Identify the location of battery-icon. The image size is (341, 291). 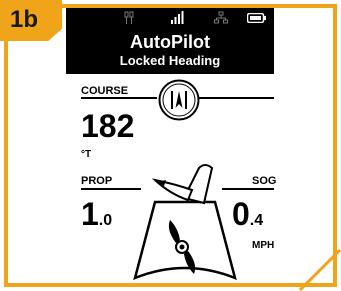
(256, 18).